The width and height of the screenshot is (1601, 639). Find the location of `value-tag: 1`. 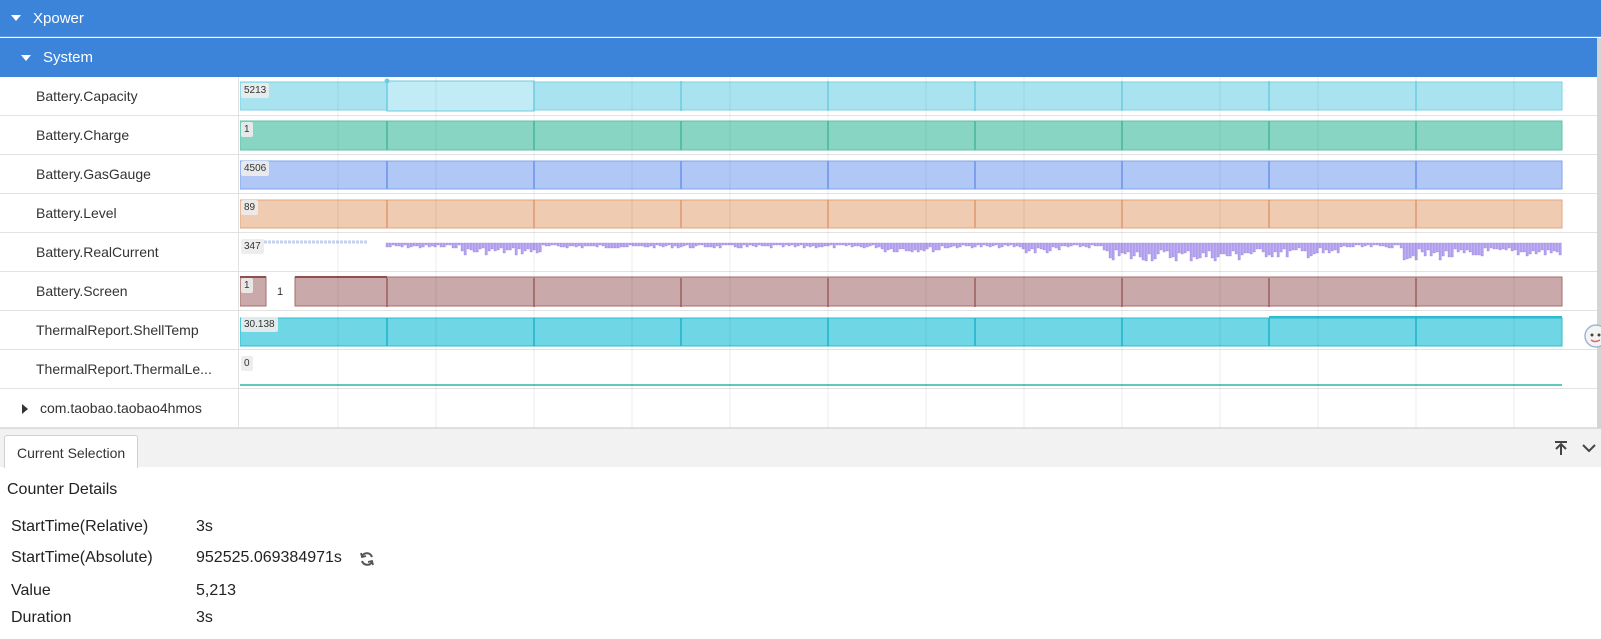

value-tag: 1 is located at coordinates (247, 129).